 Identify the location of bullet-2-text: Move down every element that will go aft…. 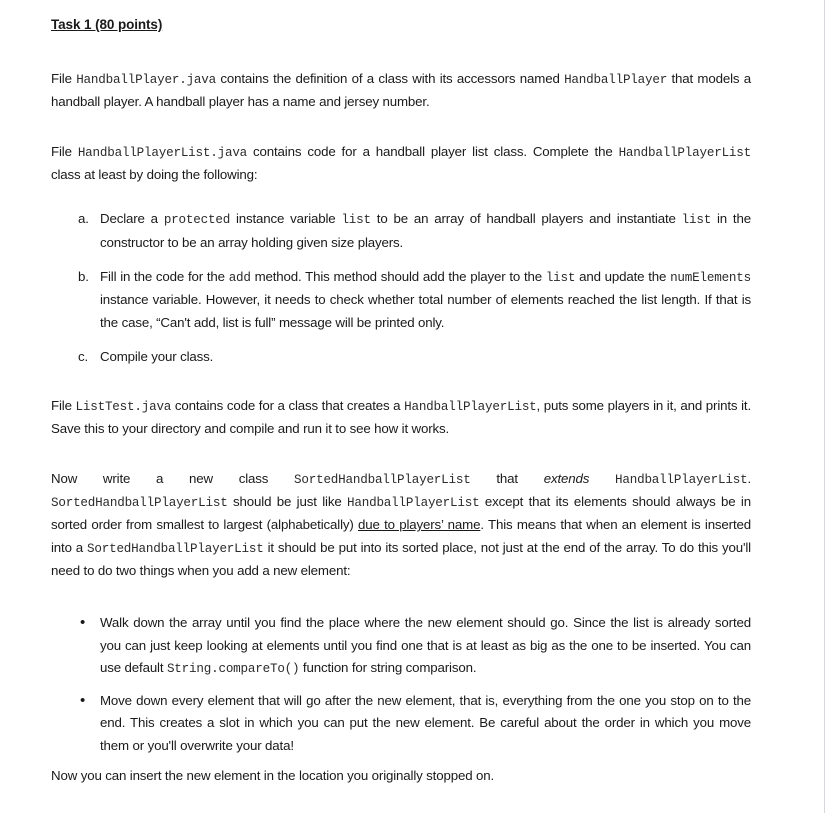
(425, 723).